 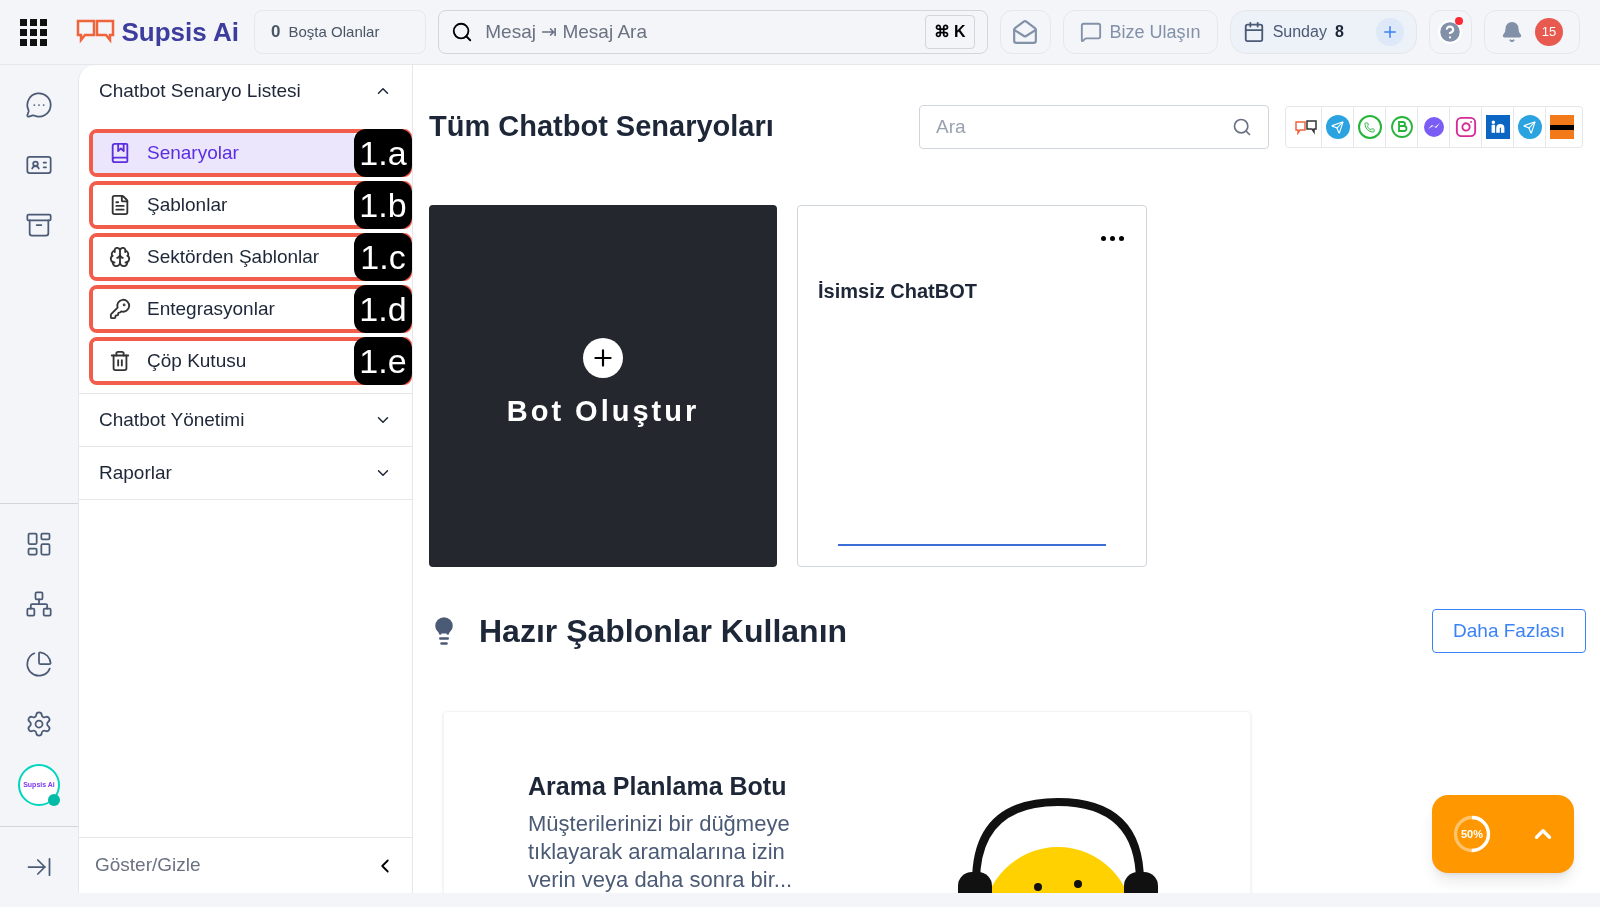 I want to click on section-header: Raporlar, so click(x=245, y=473).